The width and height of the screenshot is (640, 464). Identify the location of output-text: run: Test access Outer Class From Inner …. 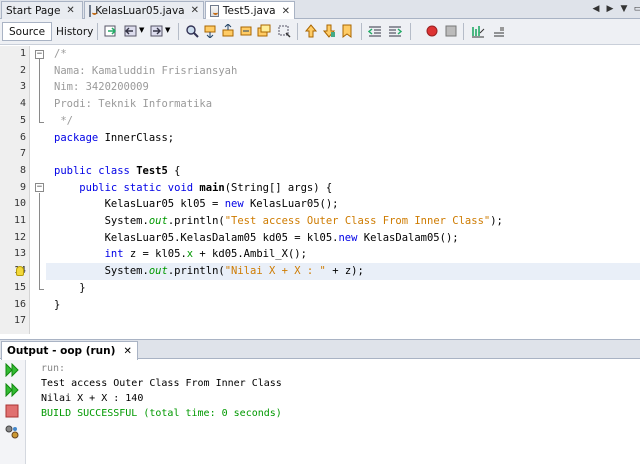
(161, 391).